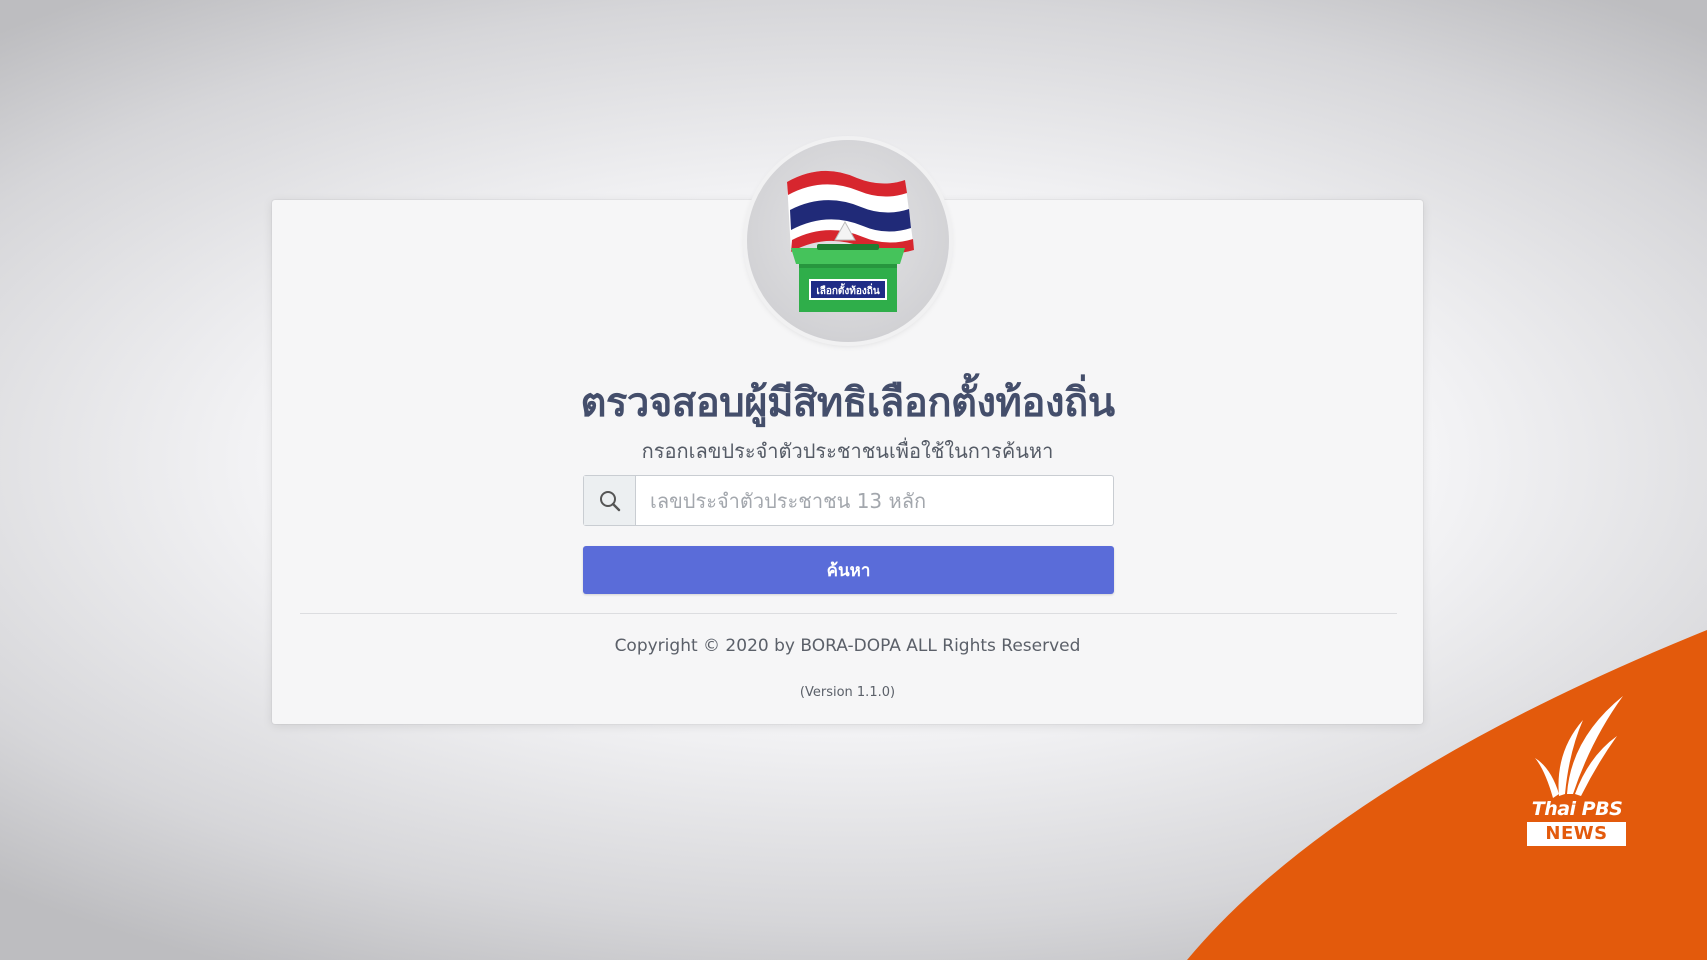  Describe the element at coordinates (848, 278) in the screenshot. I see `ballot-box-icon: เลือกตั้งท้องถิ่น` at that location.